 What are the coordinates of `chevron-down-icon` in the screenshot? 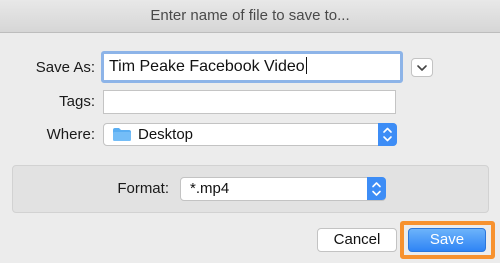 It's located at (422, 68).